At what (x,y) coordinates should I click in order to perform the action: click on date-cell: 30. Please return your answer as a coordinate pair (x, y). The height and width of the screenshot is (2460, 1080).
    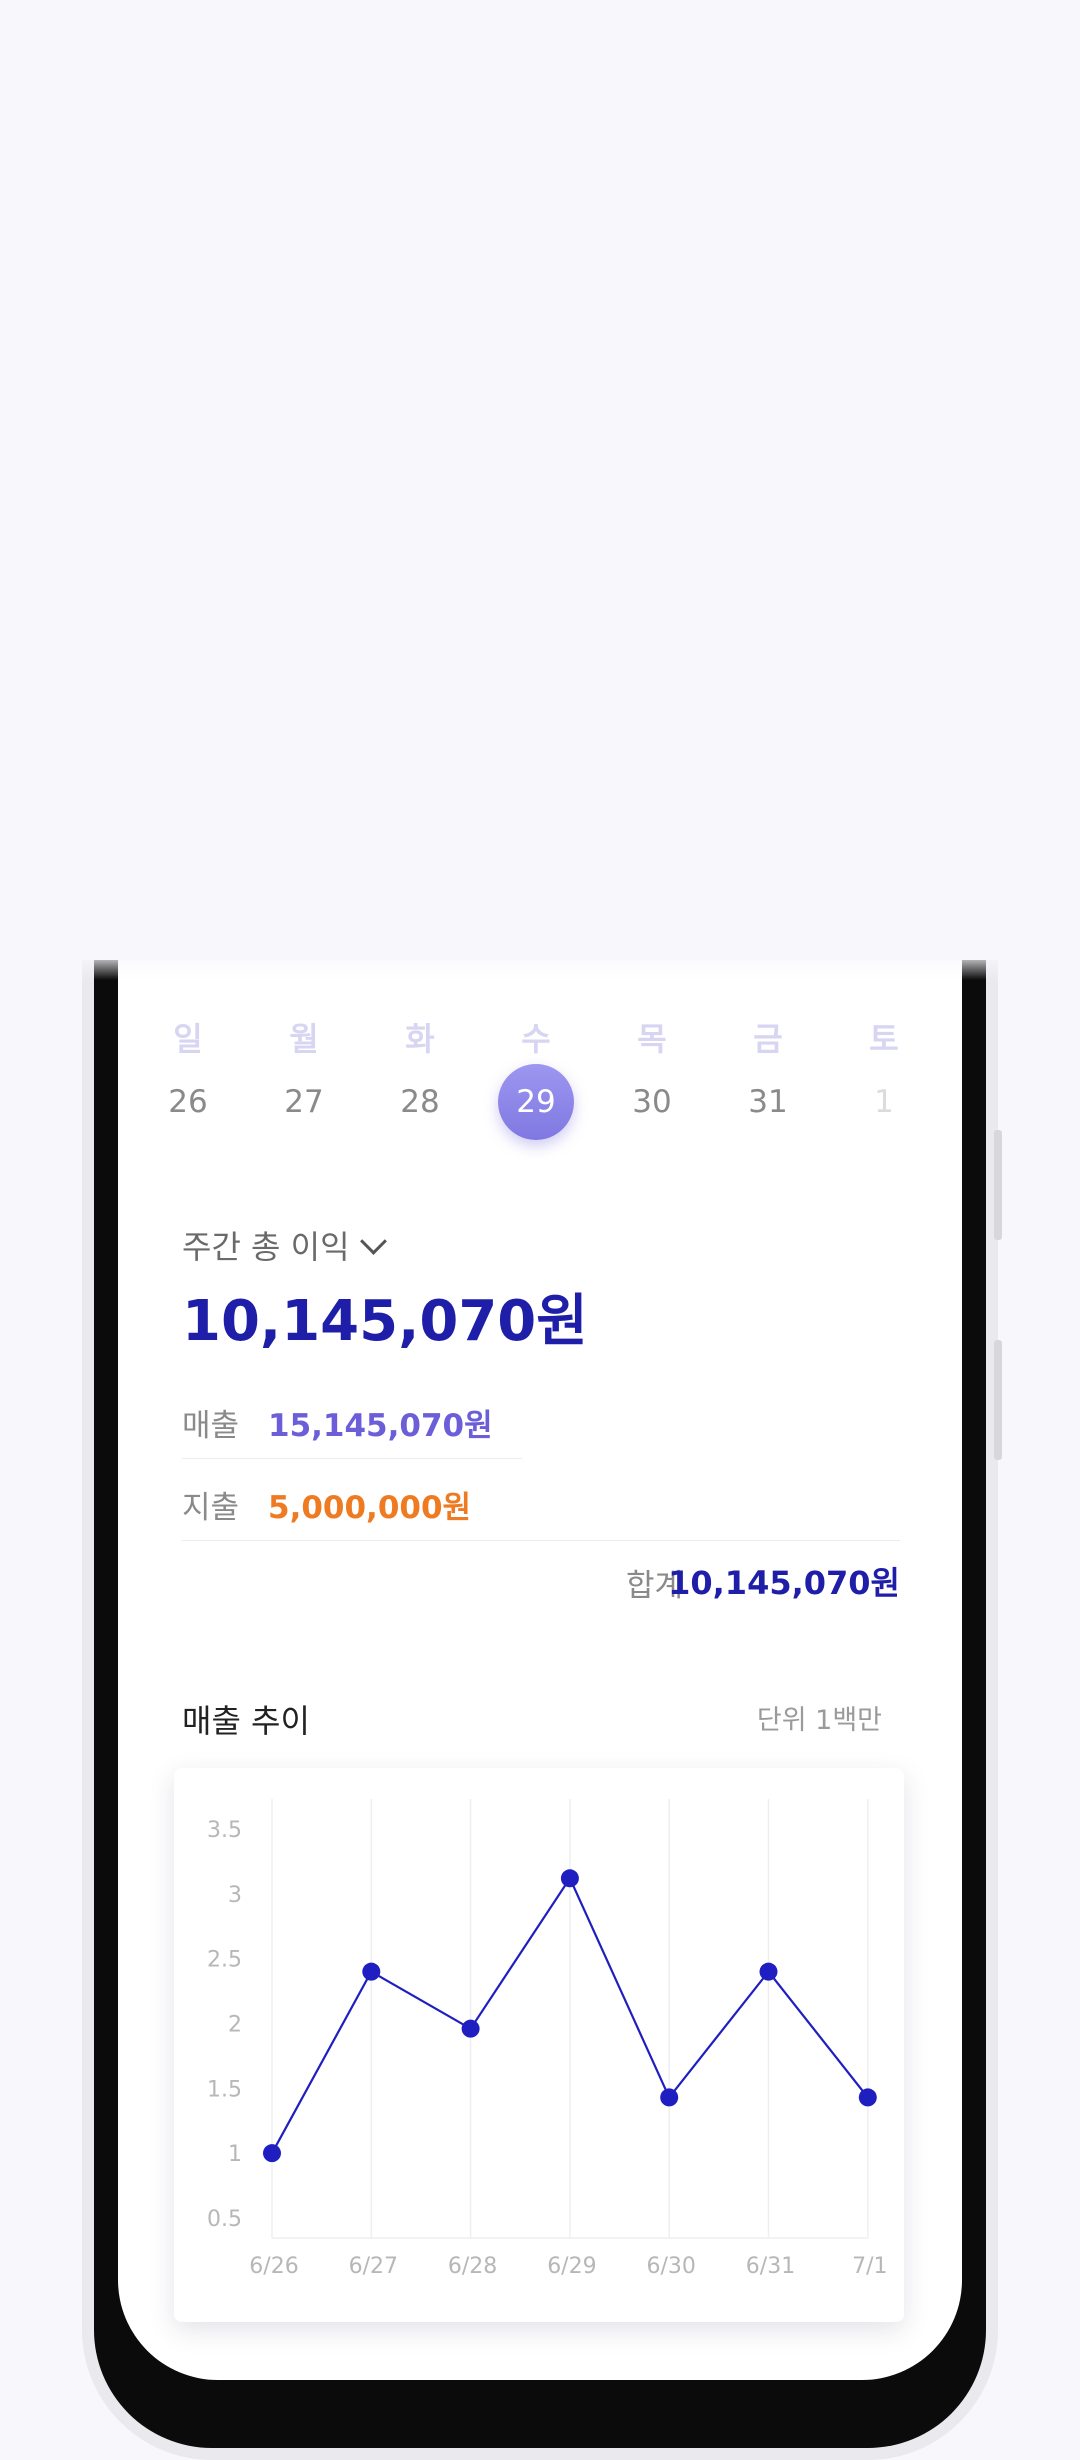
    Looking at the image, I should click on (652, 1102).